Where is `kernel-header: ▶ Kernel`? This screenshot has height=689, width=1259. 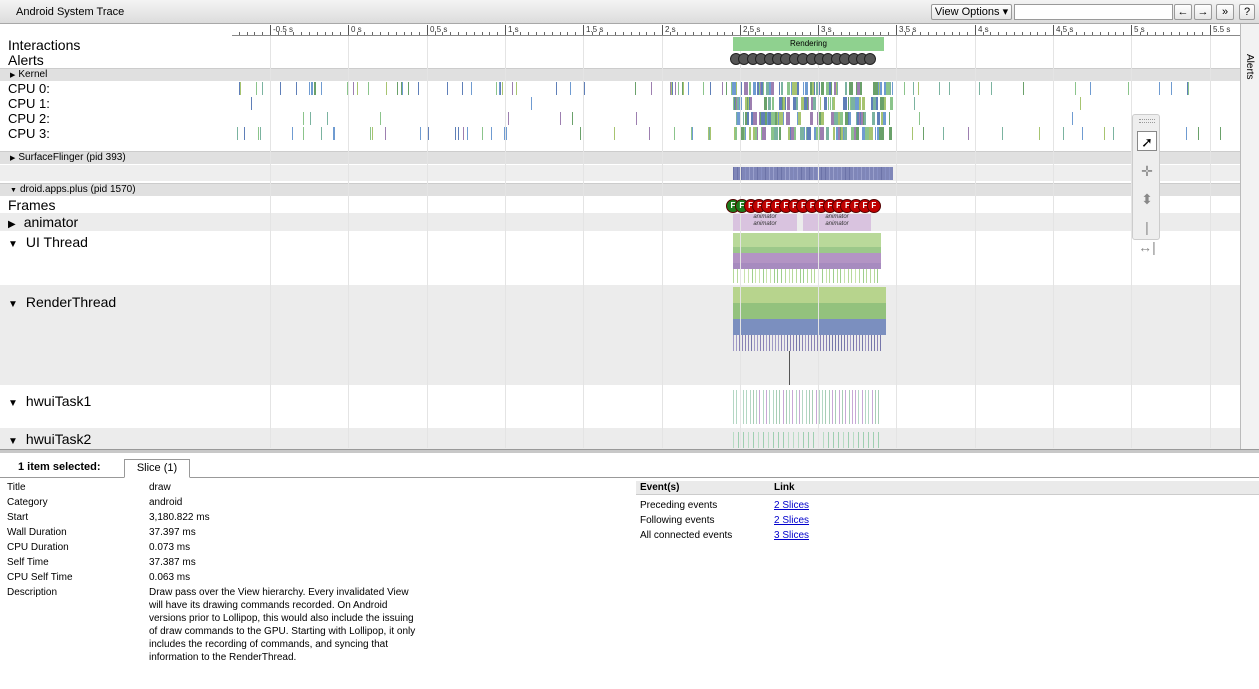
kernel-header: ▶ Kernel is located at coordinates (620, 74).